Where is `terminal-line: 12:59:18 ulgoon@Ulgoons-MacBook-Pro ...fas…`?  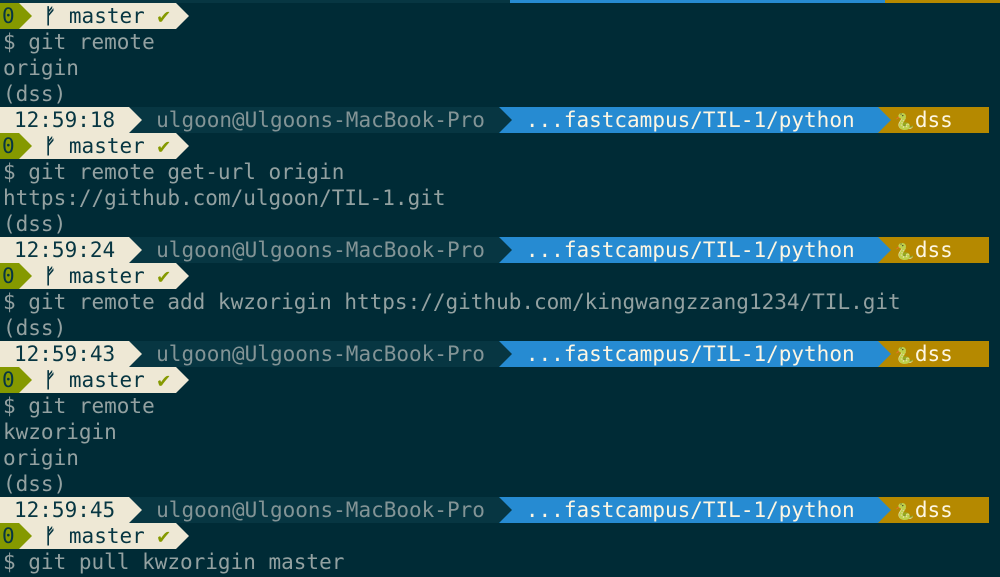 terminal-line: 12:59:18 ulgoon@Ulgoons-MacBook-Pro ...fas… is located at coordinates (500, 120).